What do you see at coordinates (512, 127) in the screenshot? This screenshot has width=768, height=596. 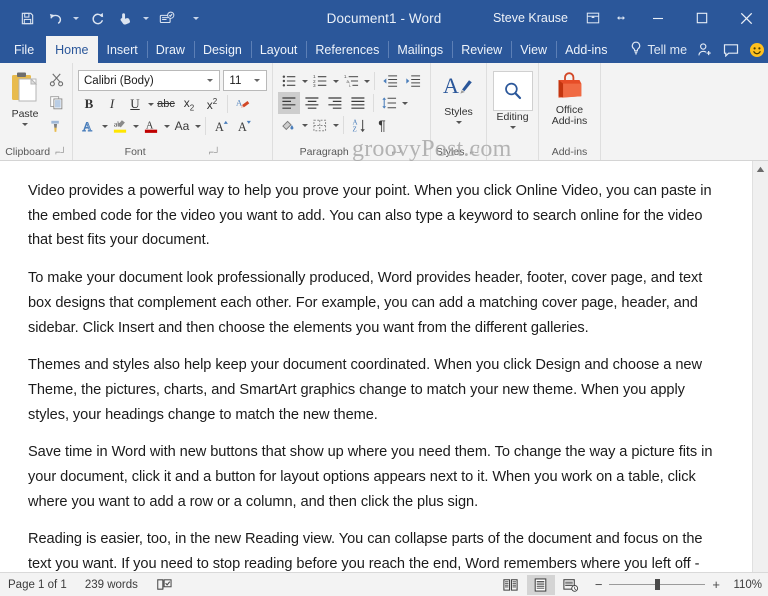 I see `editing-dropdown-arrow-icon` at bounding box center [512, 127].